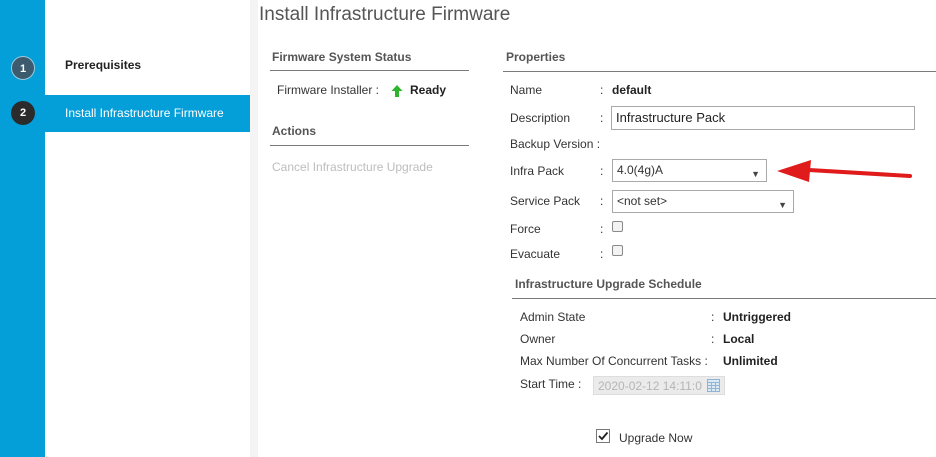 This screenshot has width=936, height=457. Describe the element at coordinates (22, 228) in the screenshot. I see `wizard-rail: 1 2` at that location.